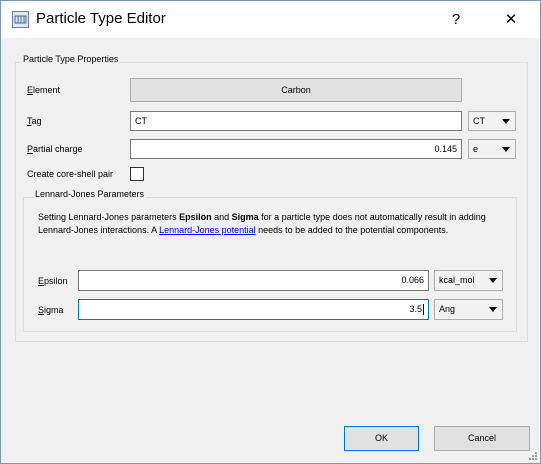 This screenshot has height=464, width=541. I want to click on tag-combo-value: CT, so click(479, 121).